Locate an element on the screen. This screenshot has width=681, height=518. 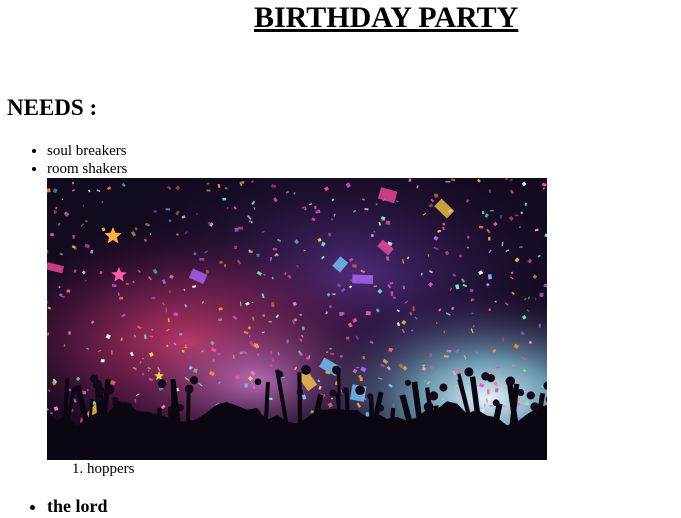
list-item-soul-breakers: soul breakers is located at coordinates (357, 151).